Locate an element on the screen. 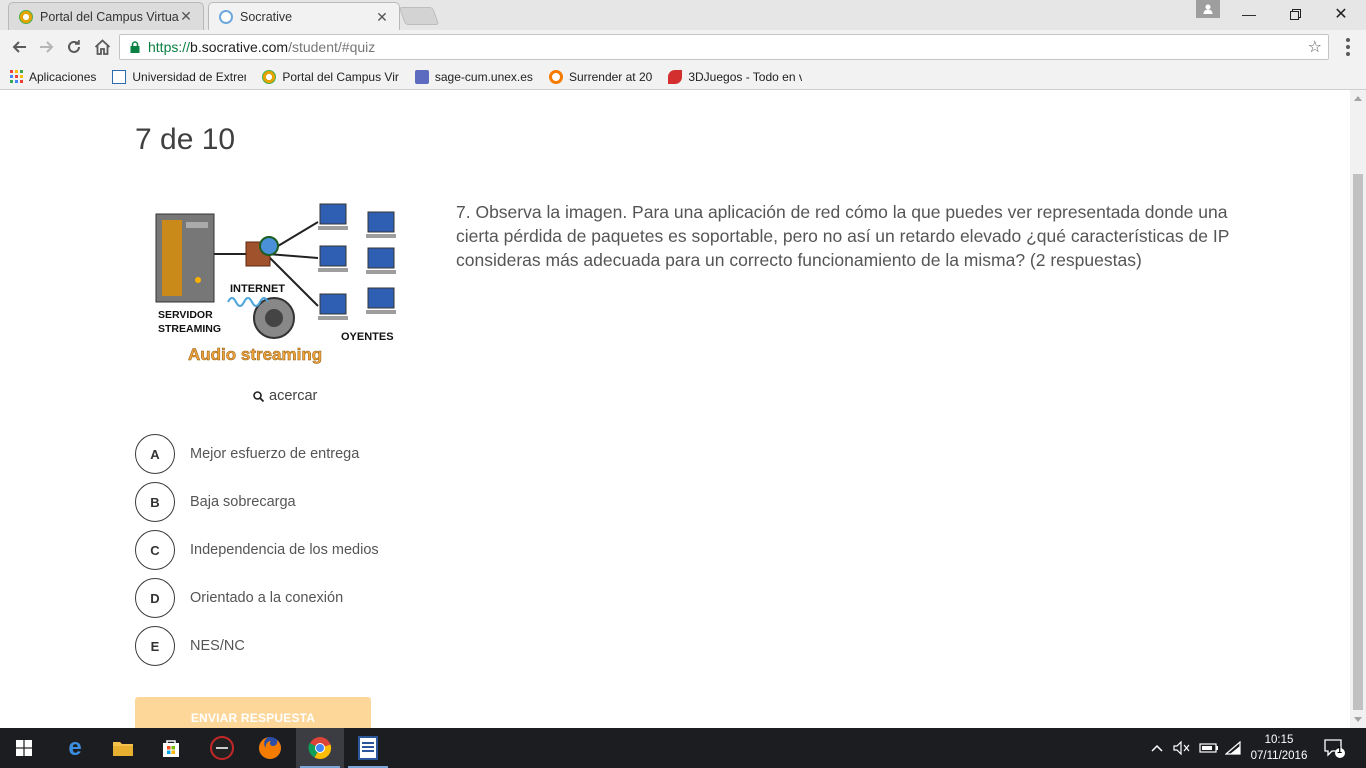  taskbar-clock: 10:15 07/11/2016 is located at coordinates (1279, 748).